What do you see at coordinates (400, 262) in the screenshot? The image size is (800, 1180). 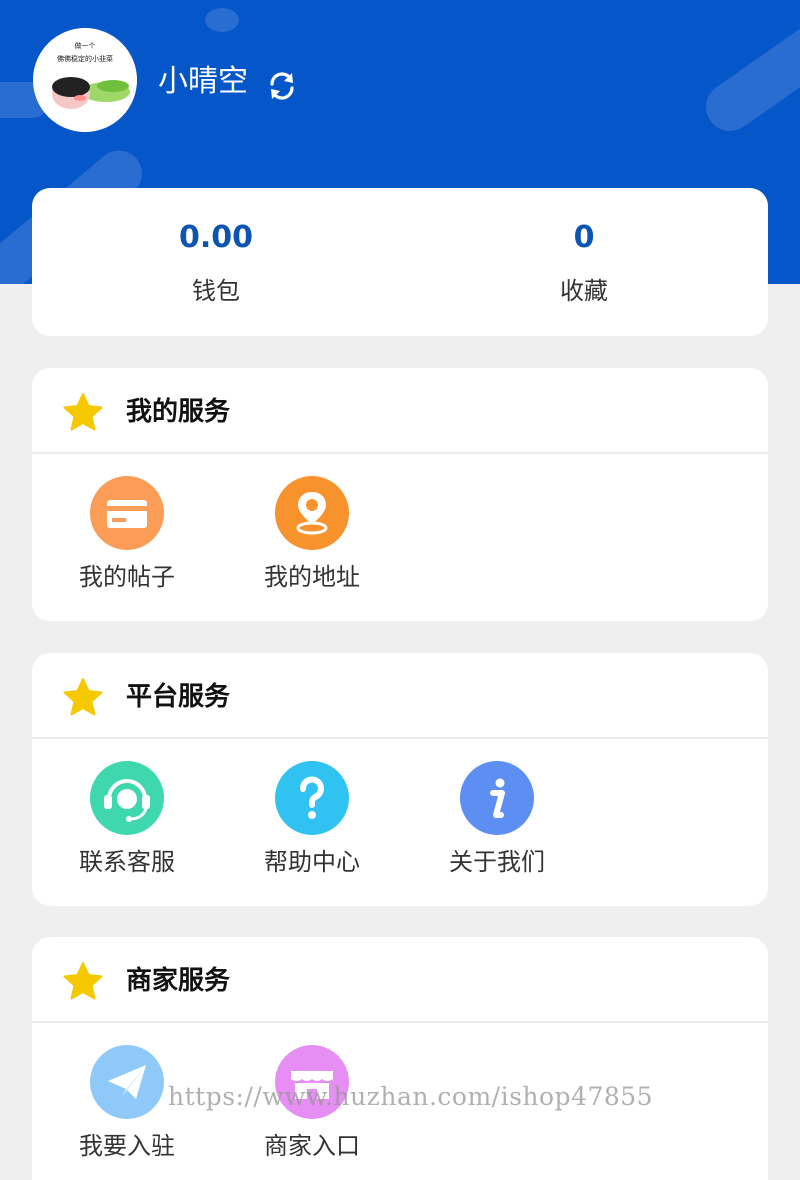 I see `stats-card: 0.00 钱包 0 收藏` at bounding box center [400, 262].